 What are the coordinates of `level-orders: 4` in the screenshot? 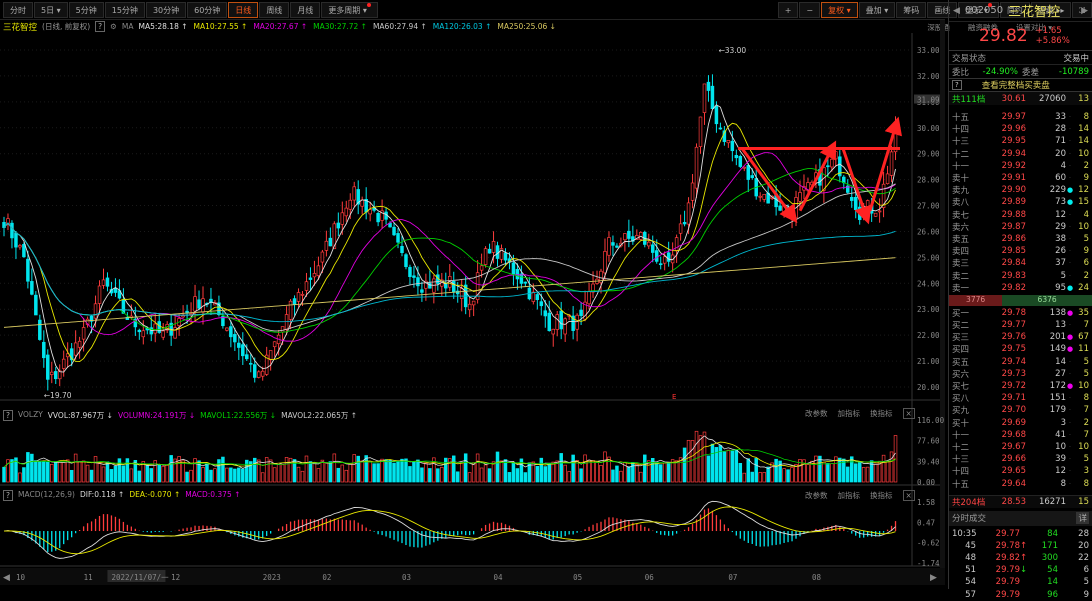 It's located at (1086, 214).